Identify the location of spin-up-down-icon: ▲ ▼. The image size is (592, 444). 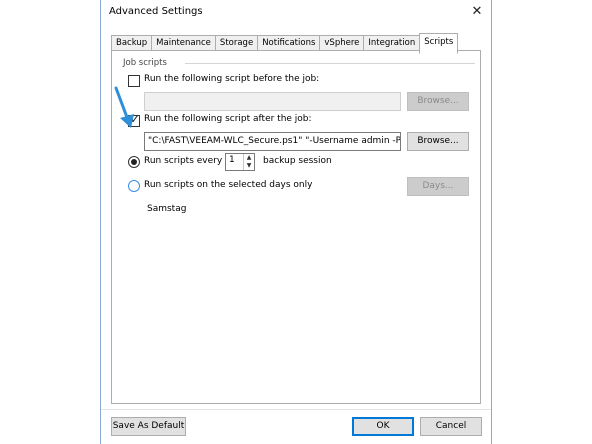
(248, 162).